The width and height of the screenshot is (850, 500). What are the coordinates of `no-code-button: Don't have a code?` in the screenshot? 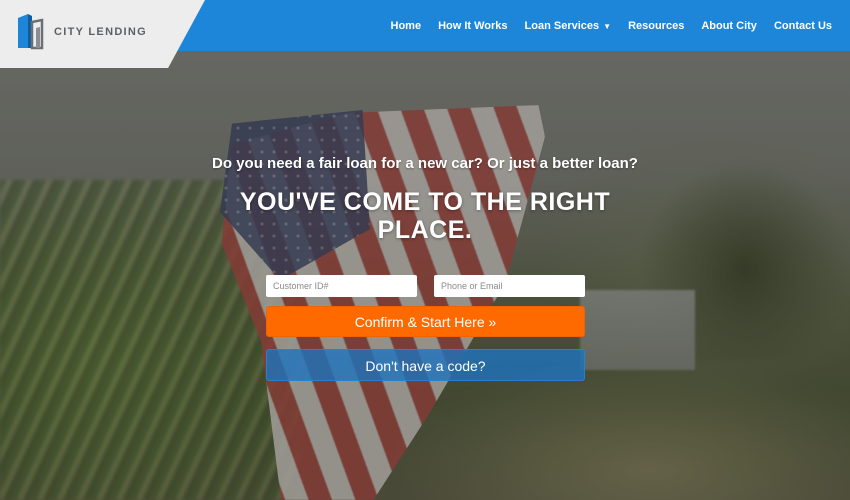 It's located at (425, 365).